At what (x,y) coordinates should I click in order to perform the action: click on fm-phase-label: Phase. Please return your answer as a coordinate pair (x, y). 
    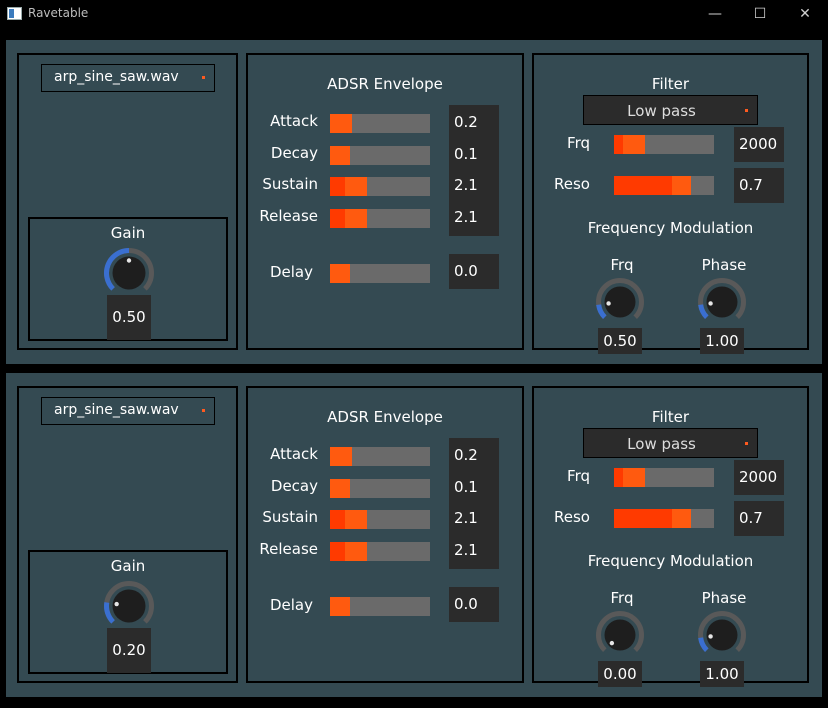
    Looking at the image, I should click on (724, 265).